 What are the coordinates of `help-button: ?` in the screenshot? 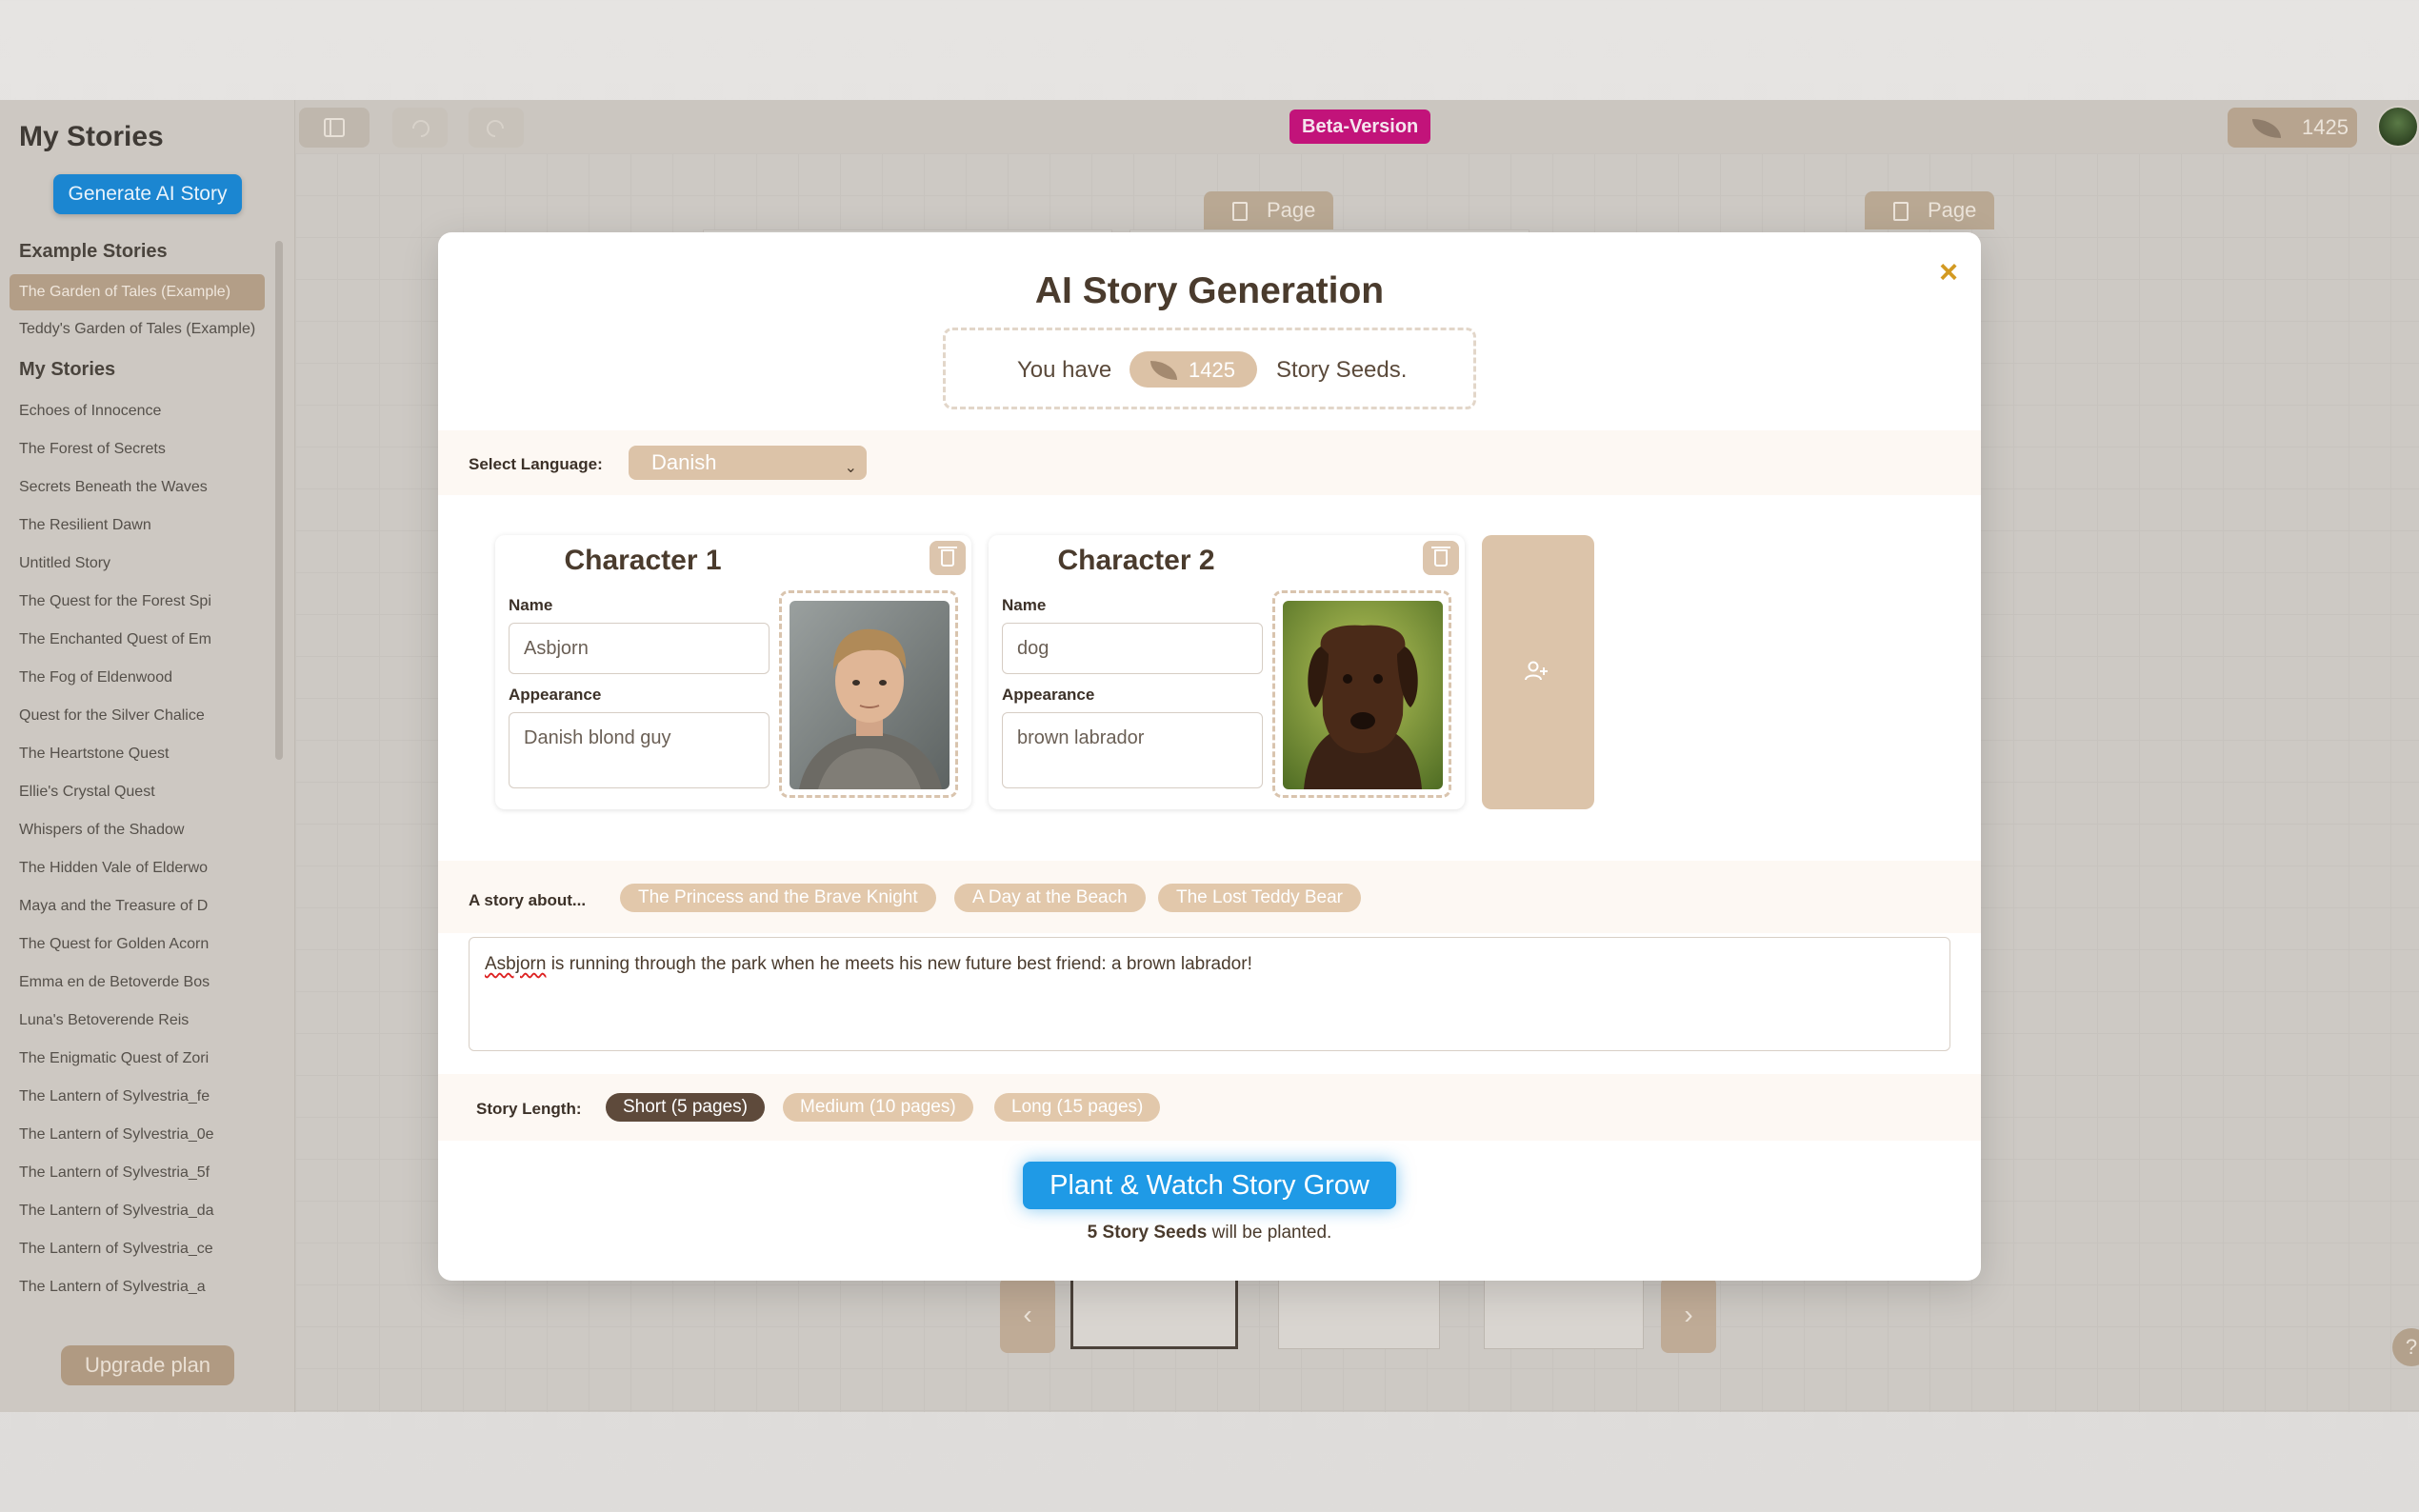 It's located at (2405, 1347).